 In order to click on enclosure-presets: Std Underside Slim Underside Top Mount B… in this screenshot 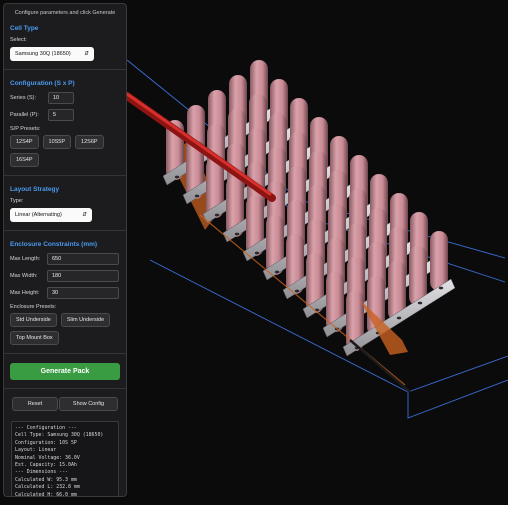, I will do `click(65, 329)`.